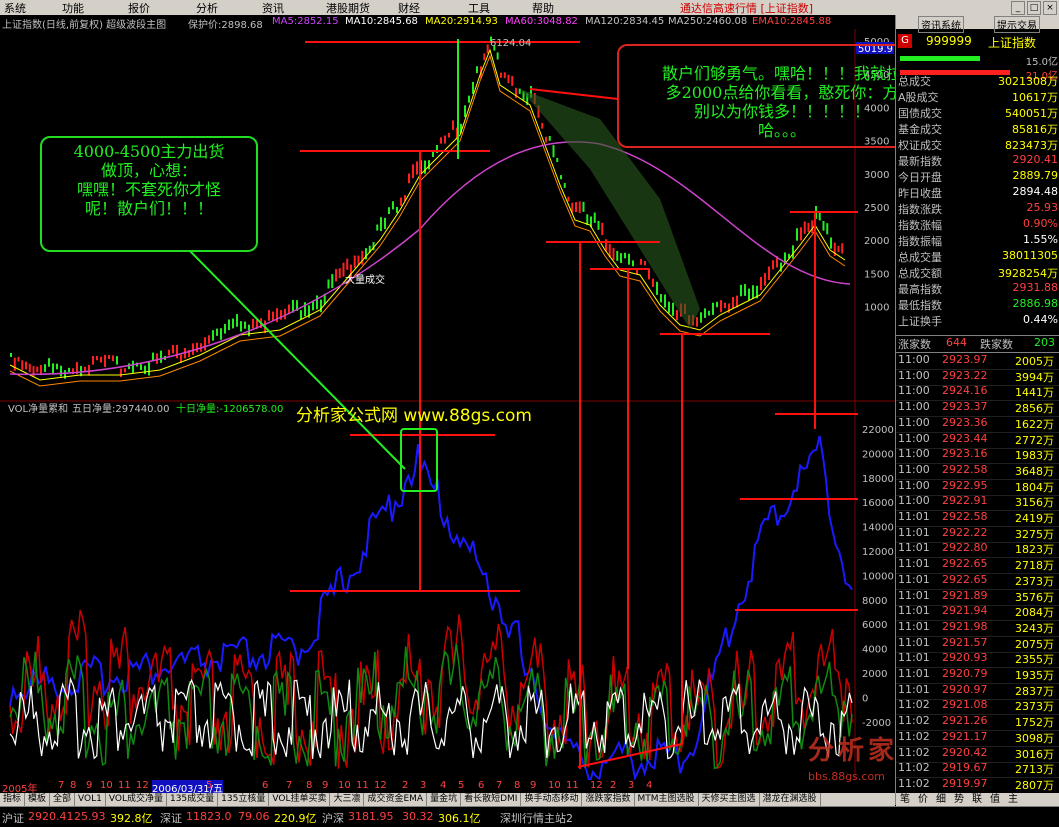  Describe the element at coordinates (63, 799) in the screenshot. I see `indicator-tab: 全部` at that location.